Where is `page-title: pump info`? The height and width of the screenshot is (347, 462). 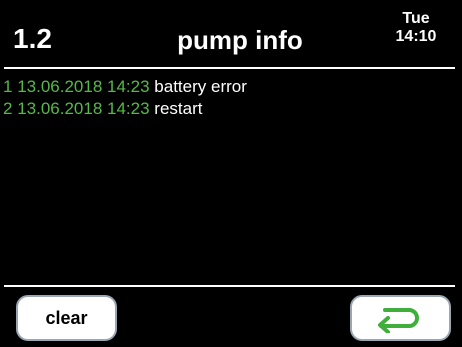
page-title: pump info is located at coordinates (240, 40).